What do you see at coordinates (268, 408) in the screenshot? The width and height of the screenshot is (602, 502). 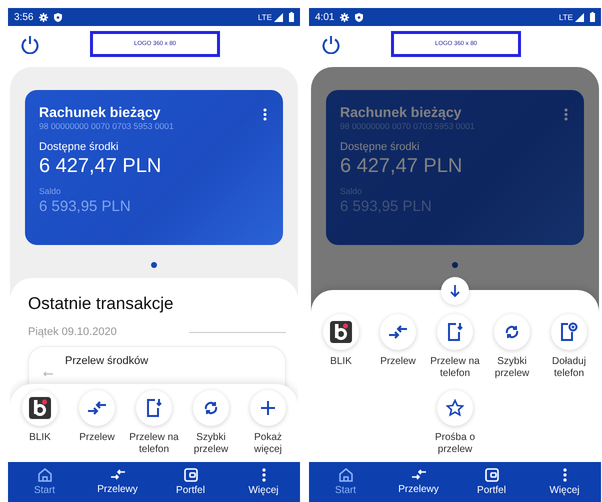 I see `plus-icon` at bounding box center [268, 408].